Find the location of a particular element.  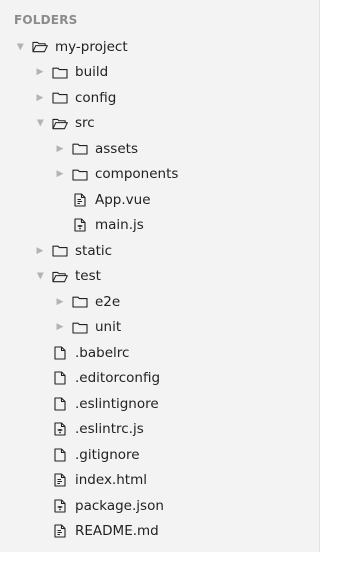

tree-file: .gitignore is located at coordinates (159, 455).